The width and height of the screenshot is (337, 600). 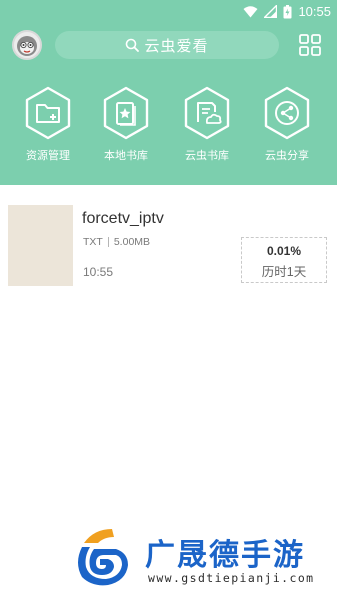 I want to click on nav-item-resource-management: 资源管理, so click(x=48, y=126).